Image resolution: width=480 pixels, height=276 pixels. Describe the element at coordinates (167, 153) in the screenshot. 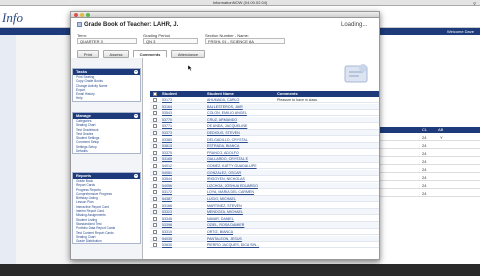

I see `student-id-link: 53375` at that location.